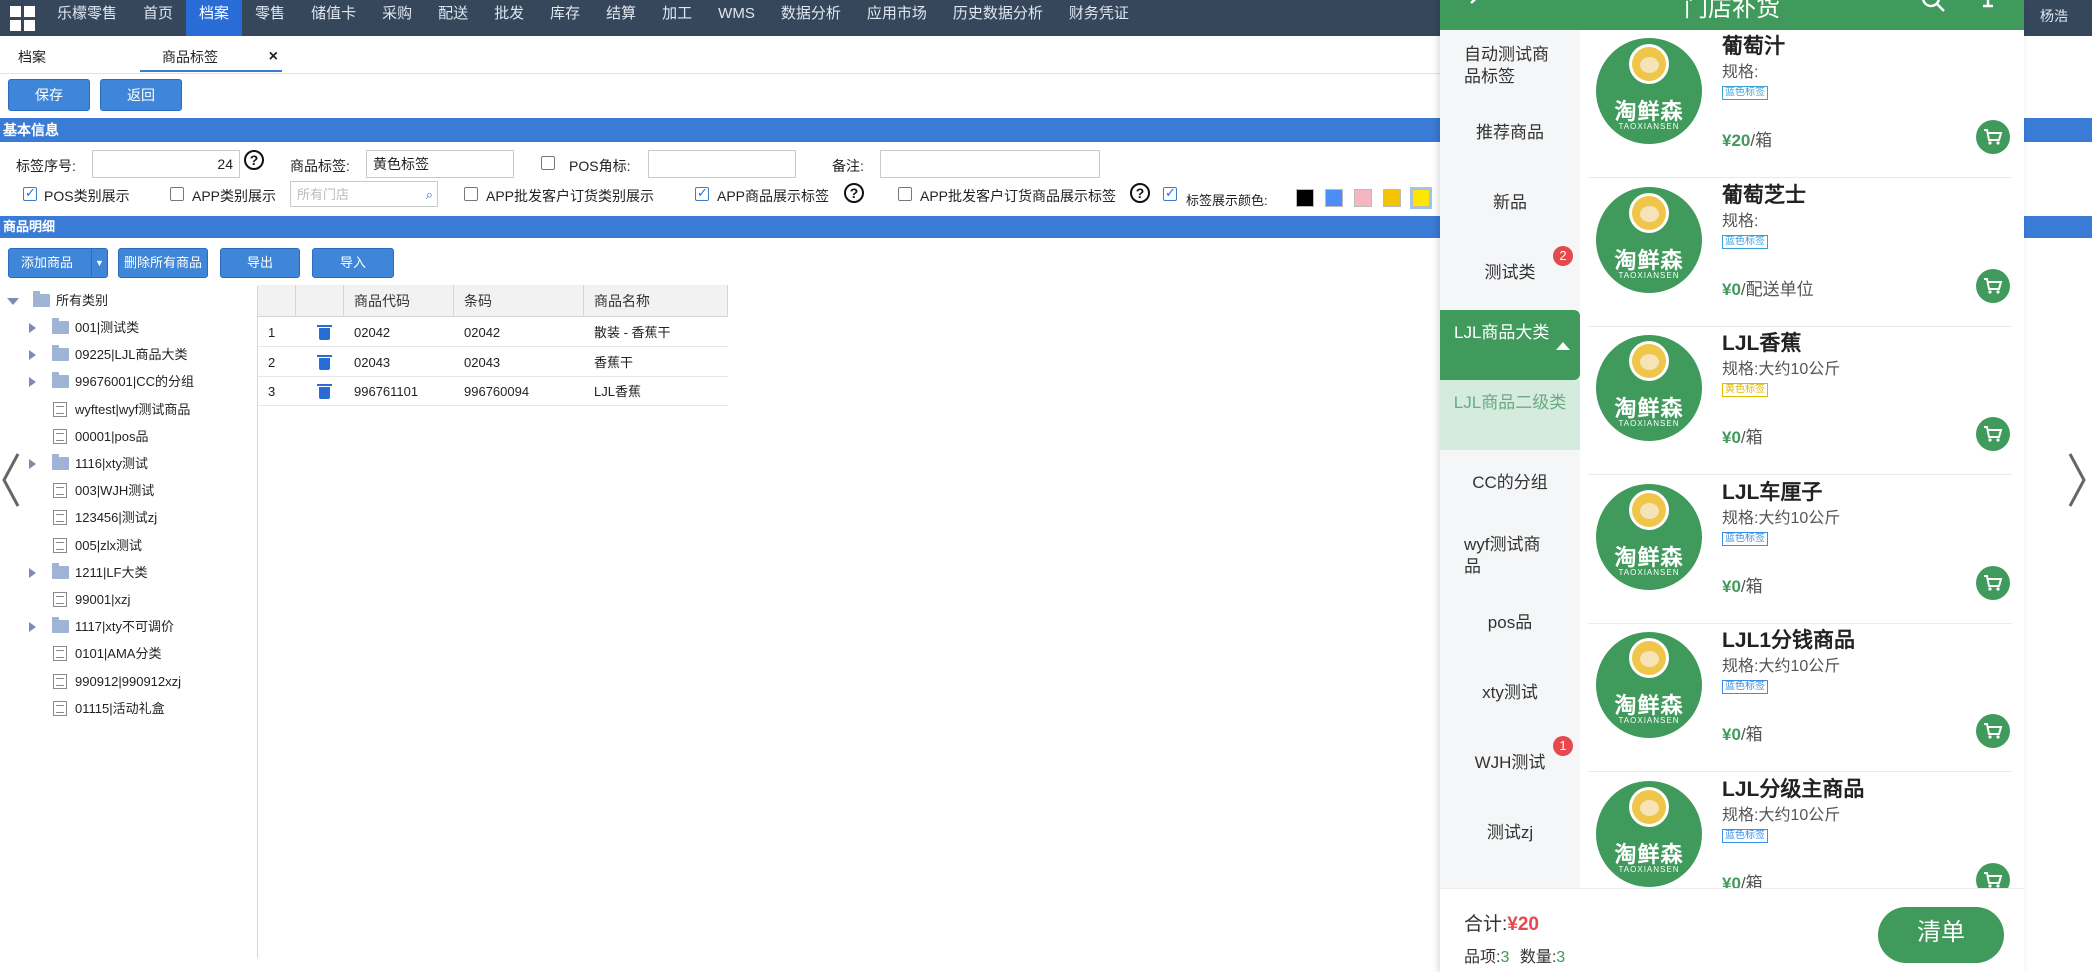 This screenshot has width=2092, height=972. What do you see at coordinates (125, 600) in the screenshot?
I see `tree-item: 99001|xzj` at bounding box center [125, 600].